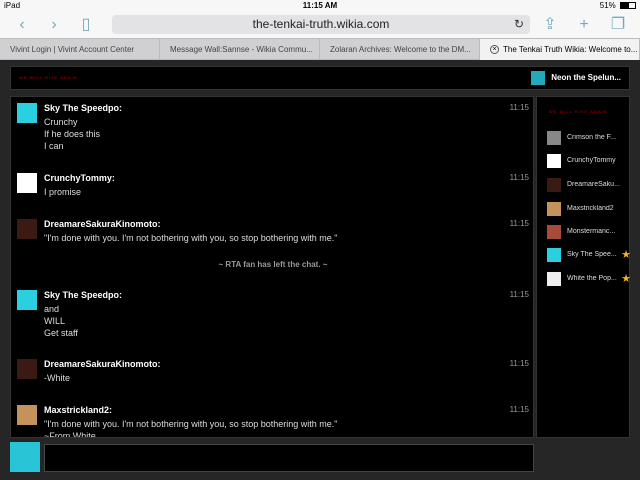 This screenshot has width=640, height=480. What do you see at coordinates (79, 178) in the screenshot?
I see `message-author: CrunchyTommy:` at bounding box center [79, 178].